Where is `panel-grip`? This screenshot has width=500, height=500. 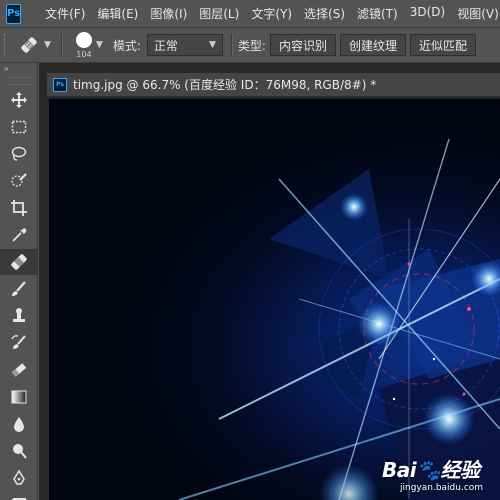
panel-grip is located at coordinates (18, 81).